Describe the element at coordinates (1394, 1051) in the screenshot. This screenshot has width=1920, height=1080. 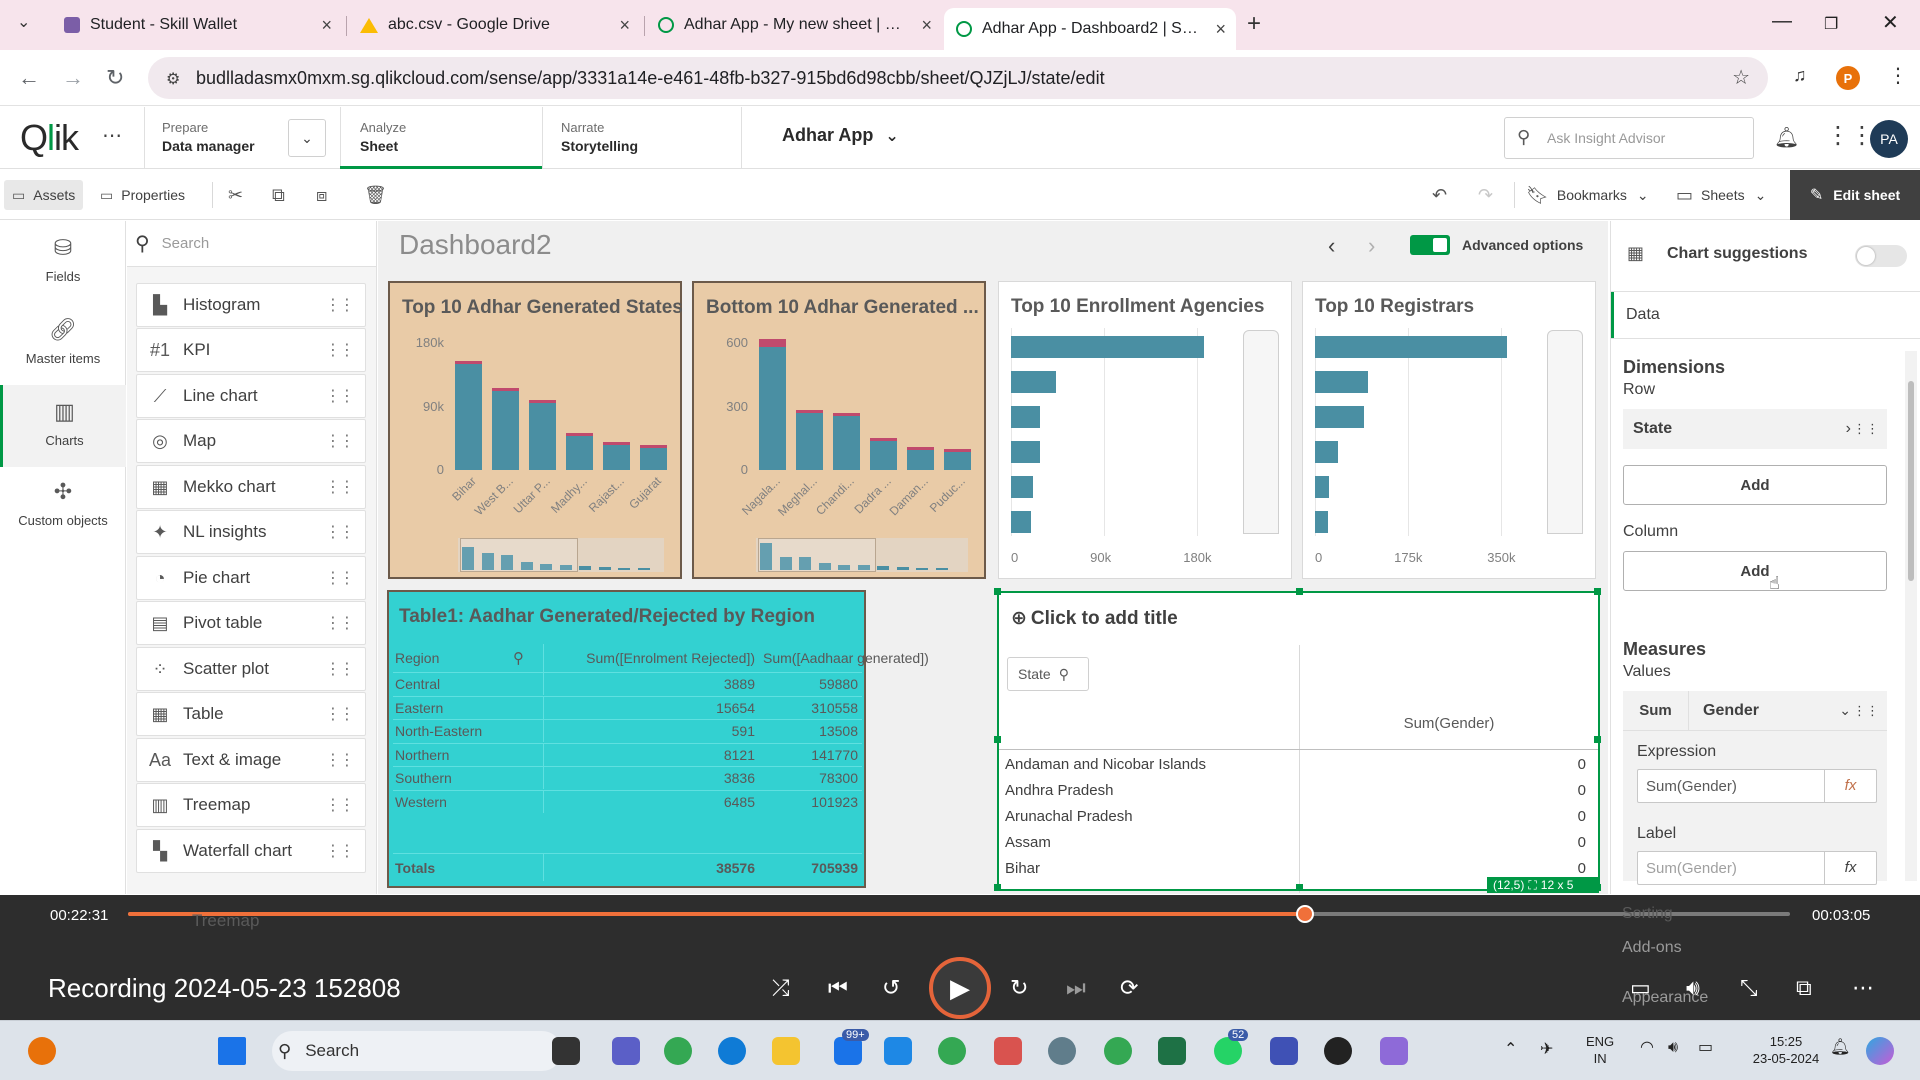
I see `snipping-tool-icon` at that location.